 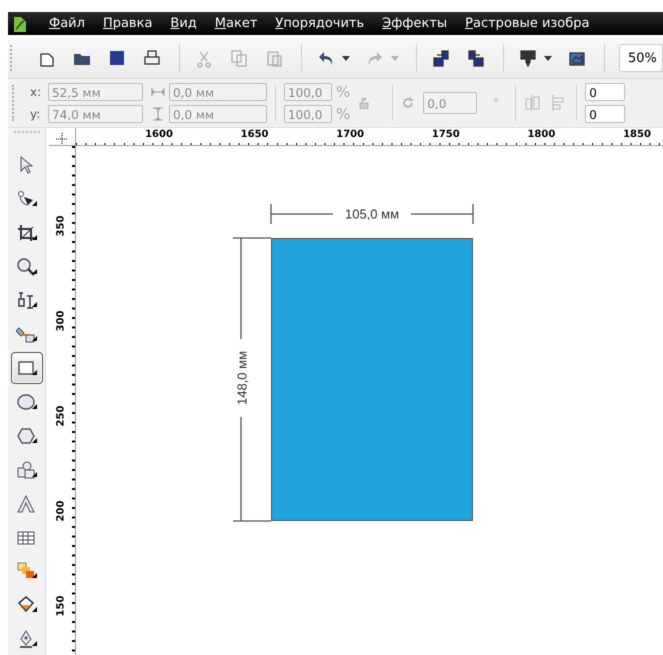 What do you see at coordinates (496, 103) in the screenshot?
I see `degree-label: °` at bounding box center [496, 103].